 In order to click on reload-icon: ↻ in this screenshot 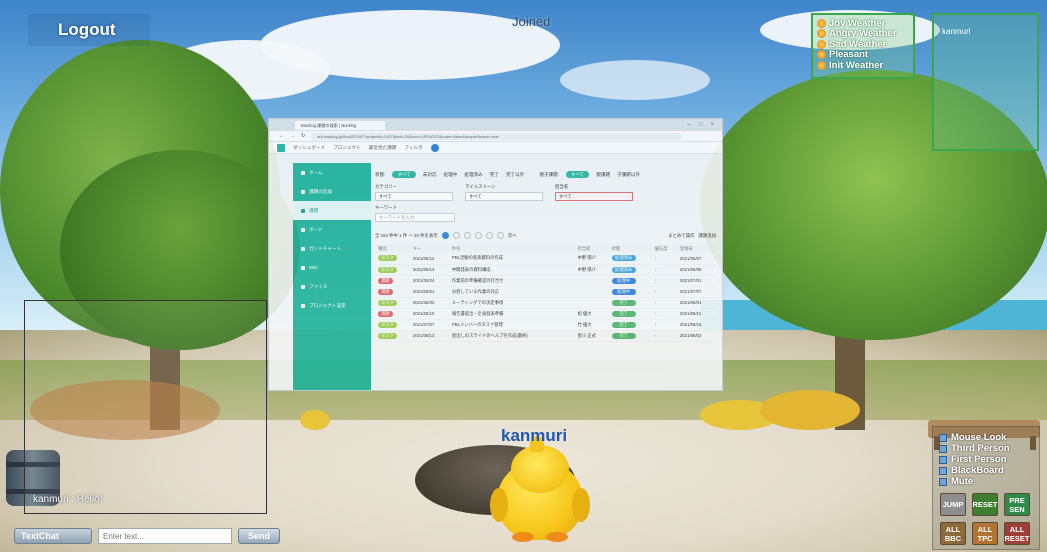, I will do `click(303, 136)`.